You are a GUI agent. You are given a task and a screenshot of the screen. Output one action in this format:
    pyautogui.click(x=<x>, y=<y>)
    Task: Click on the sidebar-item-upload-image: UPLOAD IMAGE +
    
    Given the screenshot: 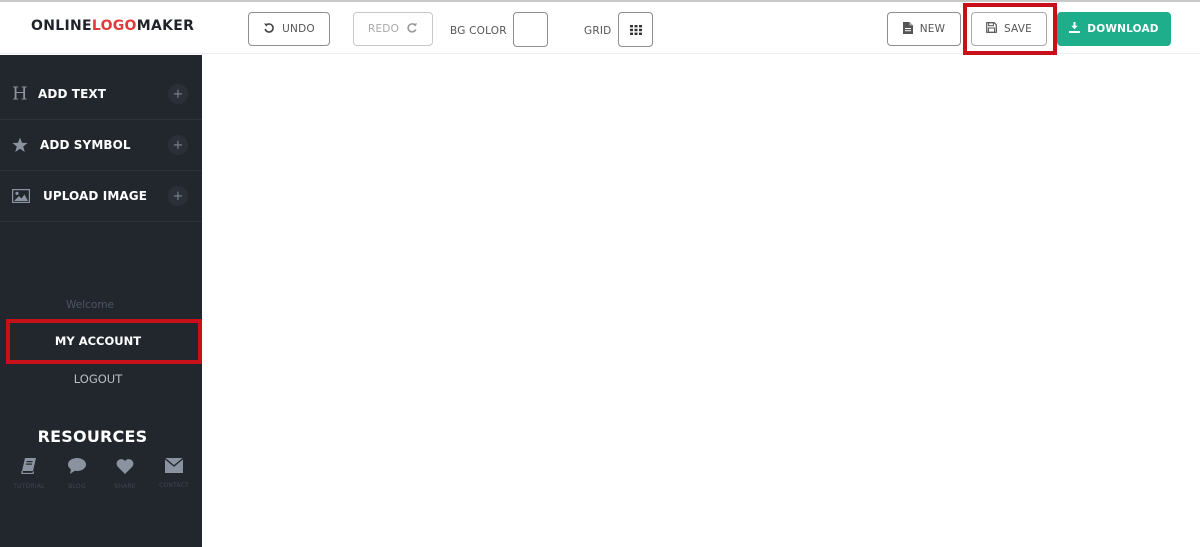 What is the action you would take?
    pyautogui.click(x=101, y=196)
    